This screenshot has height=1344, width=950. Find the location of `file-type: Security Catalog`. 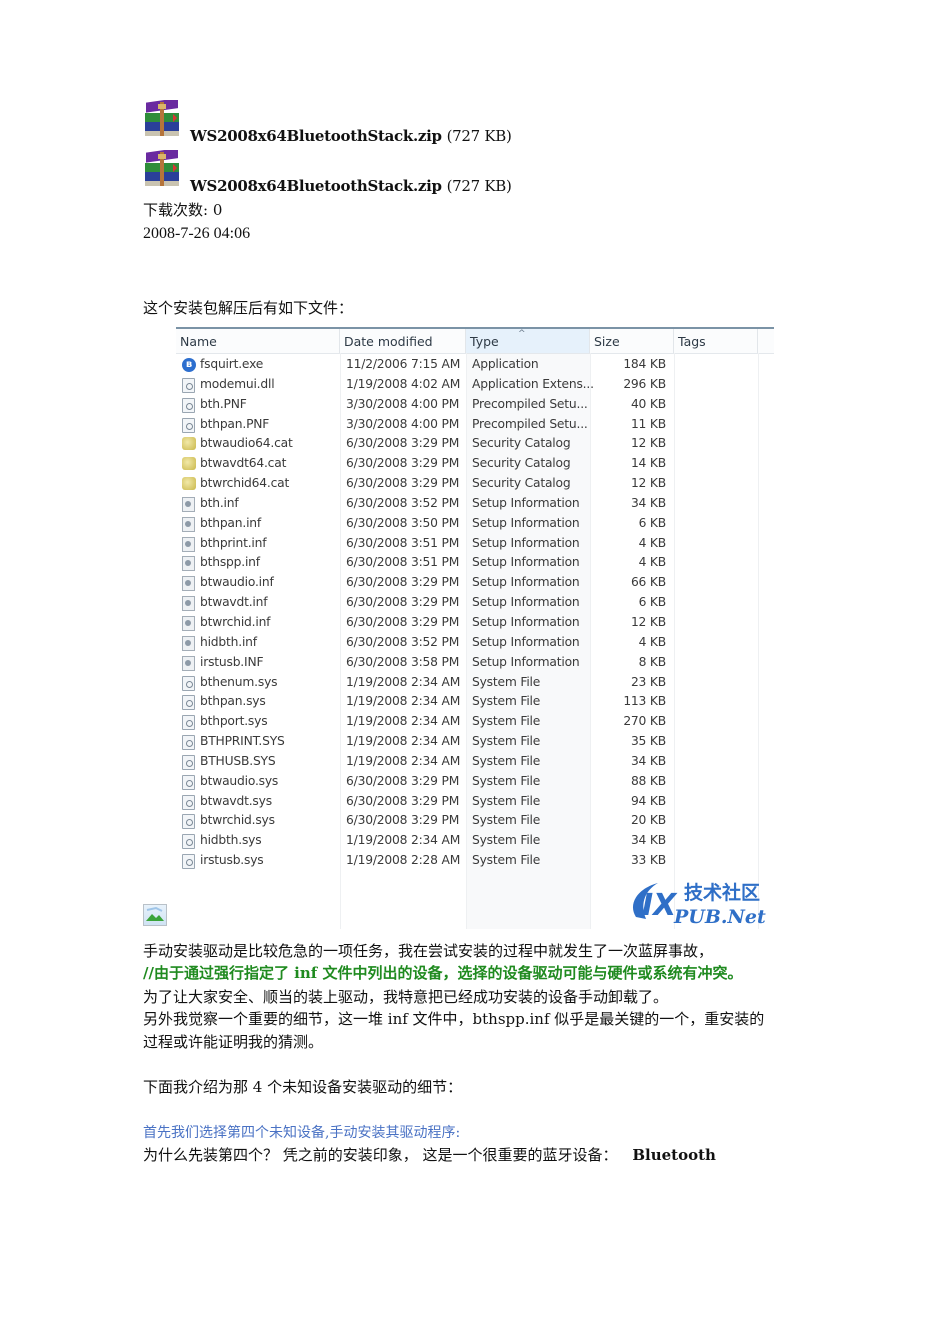

file-type: Security Catalog is located at coordinates (521, 463).